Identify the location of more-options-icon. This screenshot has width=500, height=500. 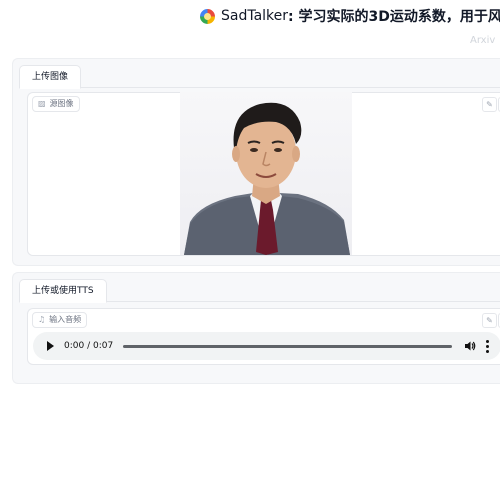
(487, 346).